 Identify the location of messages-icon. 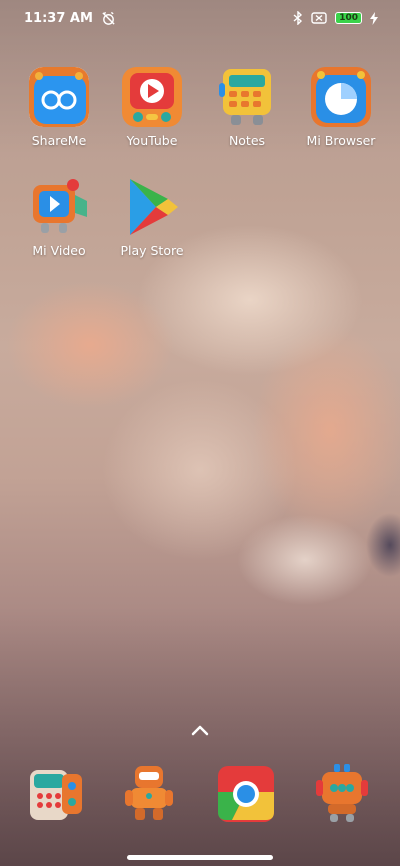
(149, 794).